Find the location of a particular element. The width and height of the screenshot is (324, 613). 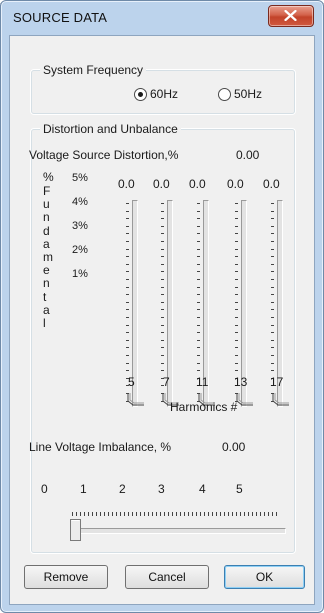

fundamental-letter: m is located at coordinates (48, 257).